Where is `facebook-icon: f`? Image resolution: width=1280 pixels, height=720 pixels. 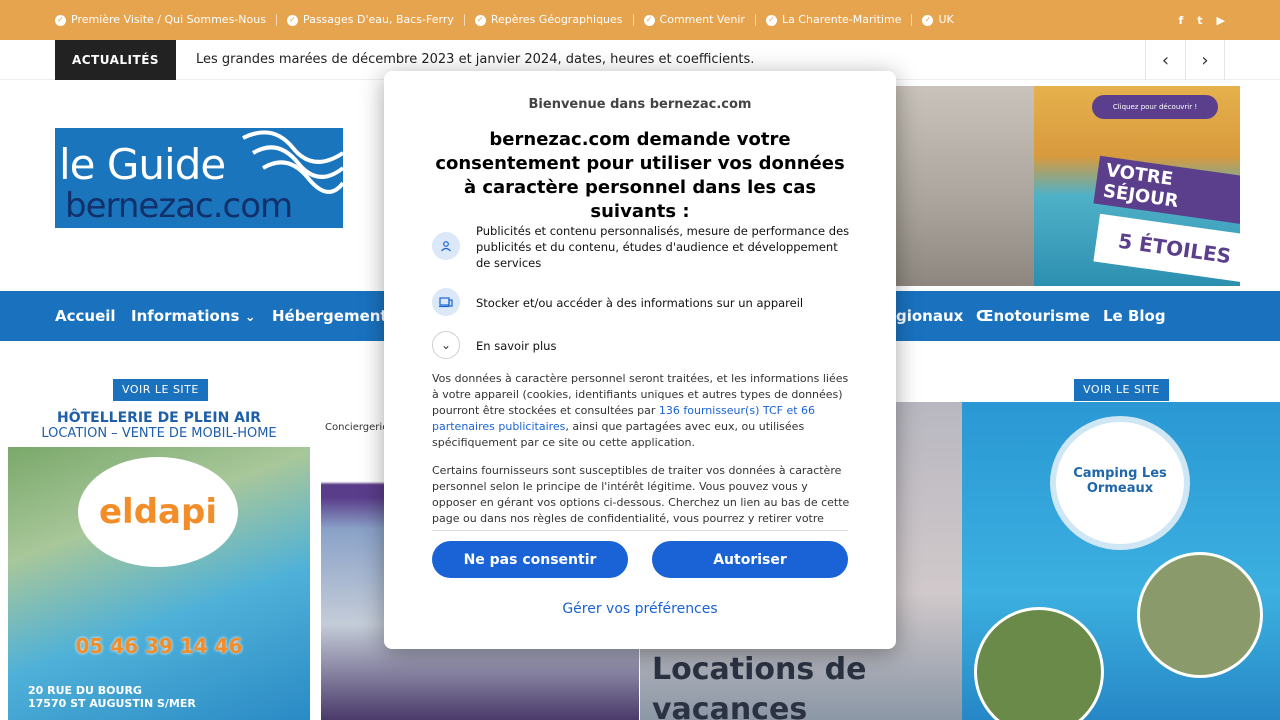
facebook-icon: f is located at coordinates (1180, 20).